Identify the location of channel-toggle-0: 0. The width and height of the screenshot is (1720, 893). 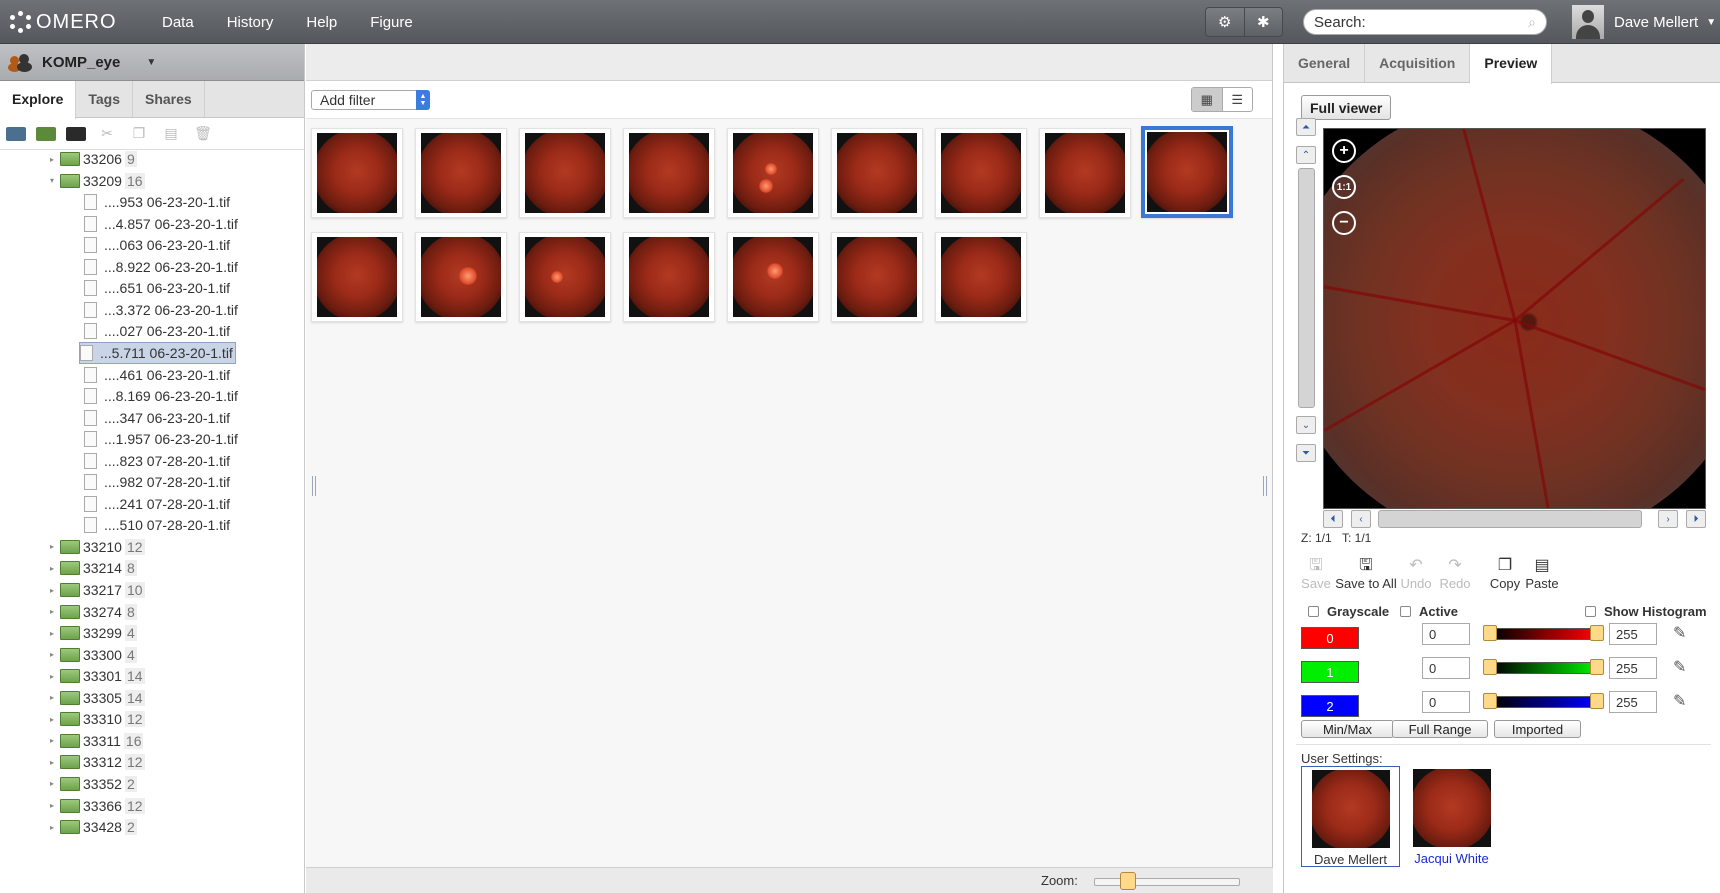
(1330, 638).